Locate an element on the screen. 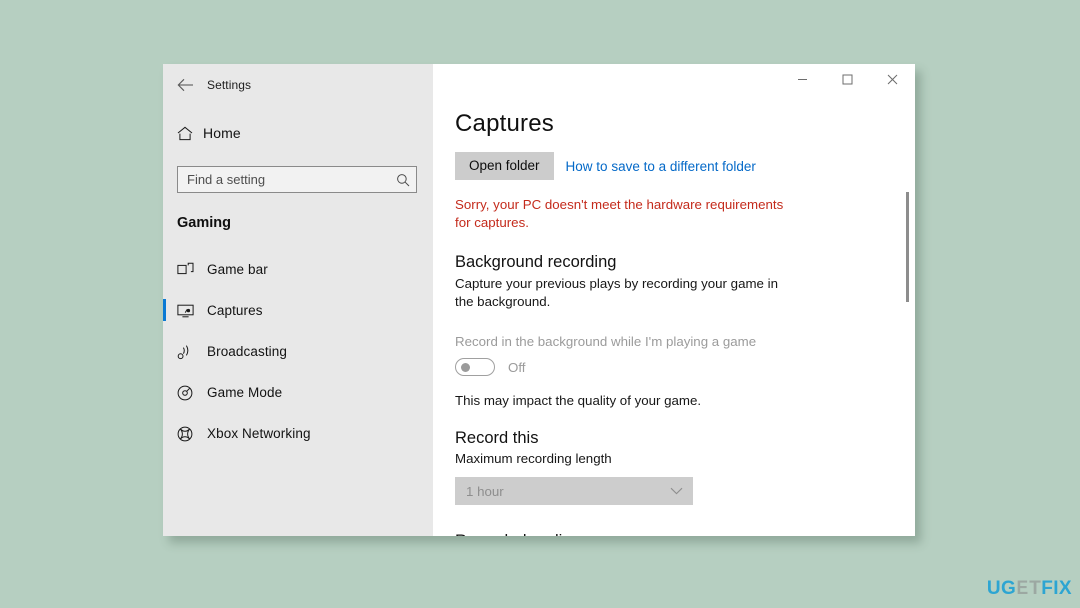 This screenshot has width=1080, height=608. open-folder-button: Open folder is located at coordinates (504, 166).